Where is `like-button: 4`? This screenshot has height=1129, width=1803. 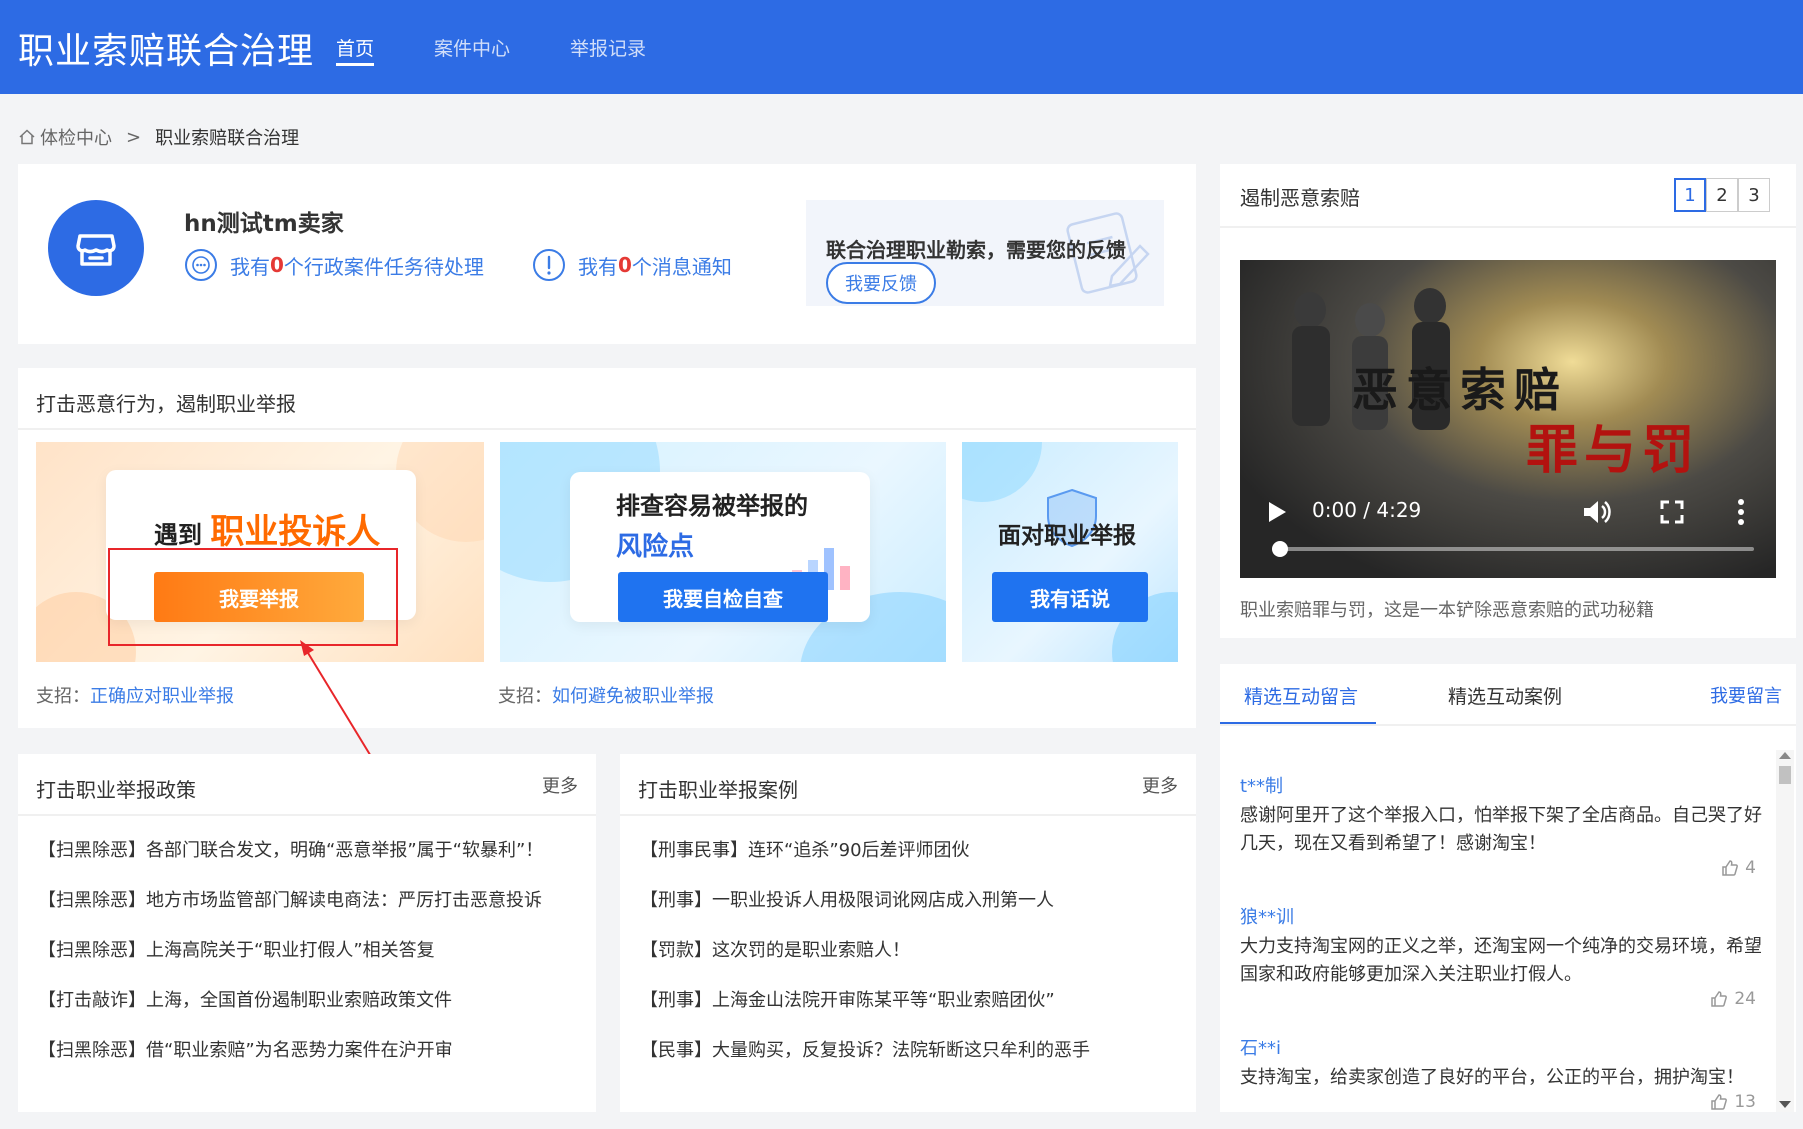 like-button: 4 is located at coordinates (1738, 868).